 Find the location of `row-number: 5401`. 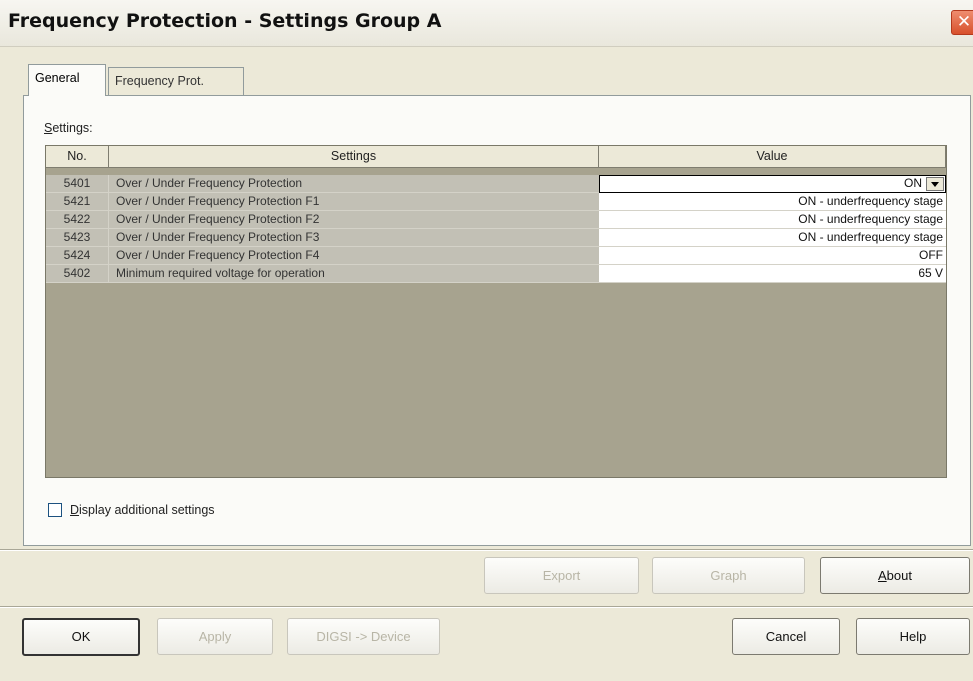

row-number: 5401 is located at coordinates (77, 184).